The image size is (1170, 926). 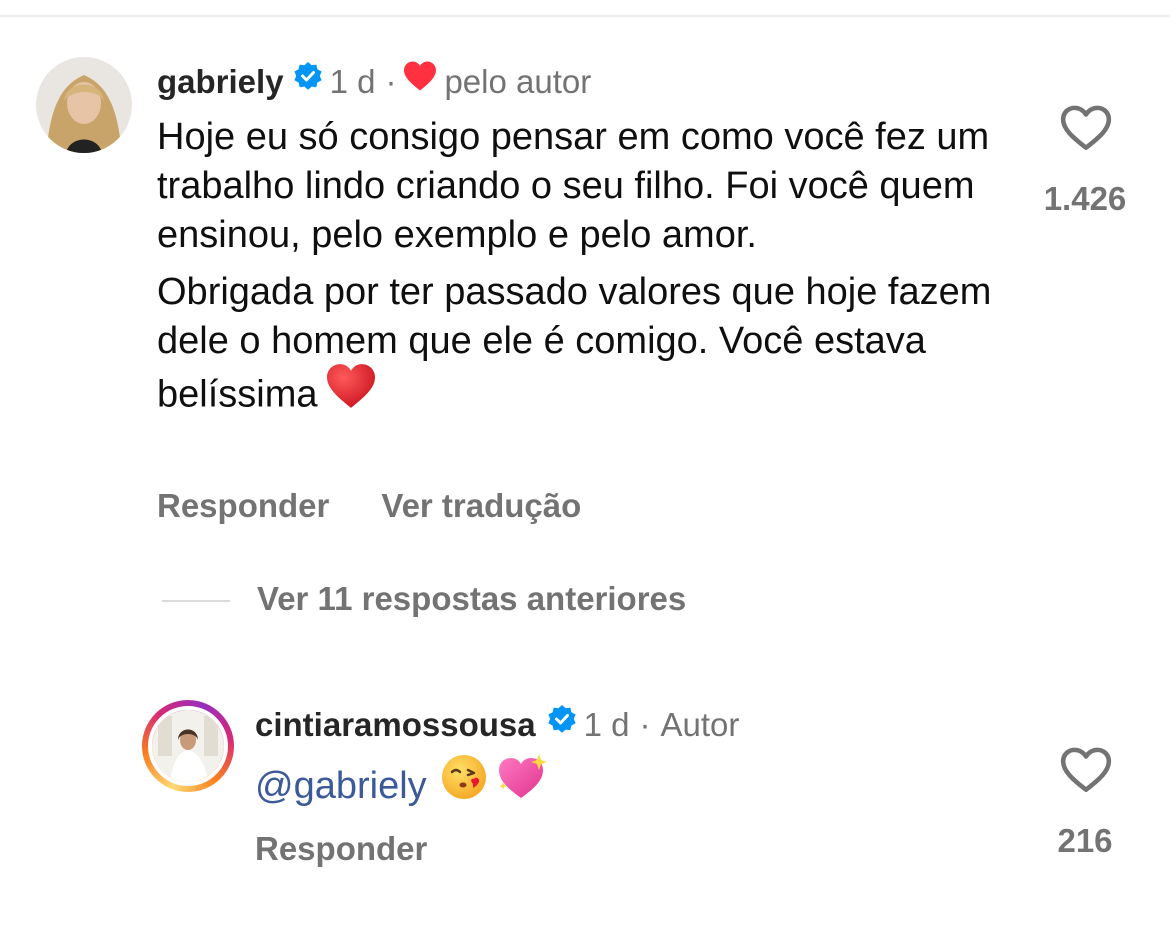 What do you see at coordinates (523, 784) in the screenshot?
I see `sparkling-heart-emoji-icon` at bounding box center [523, 784].